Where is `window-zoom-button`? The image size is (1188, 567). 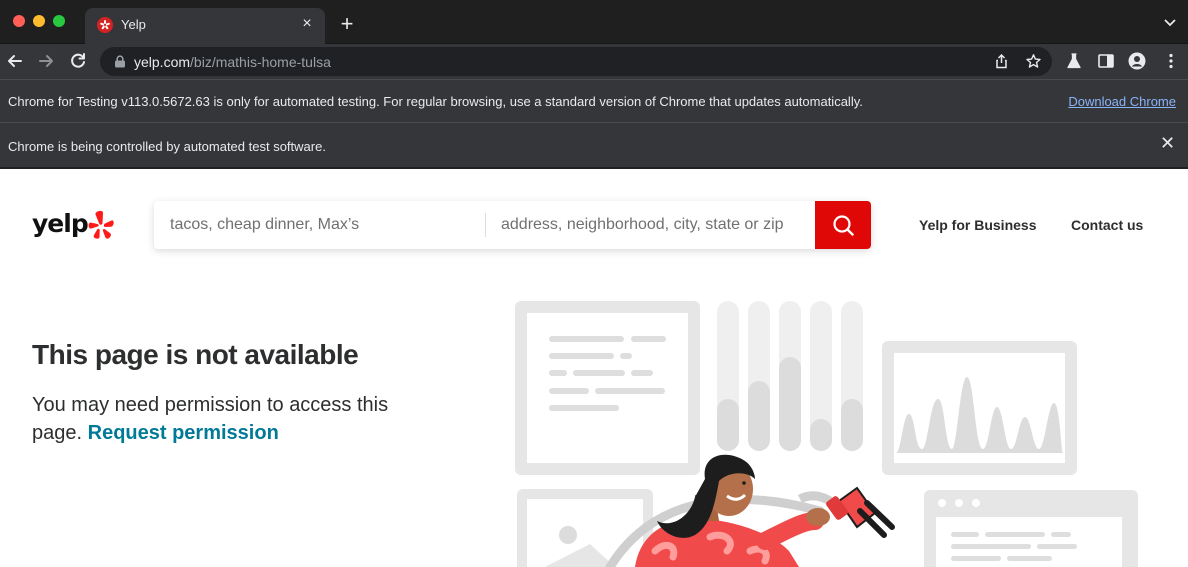 window-zoom-button is located at coordinates (59, 21).